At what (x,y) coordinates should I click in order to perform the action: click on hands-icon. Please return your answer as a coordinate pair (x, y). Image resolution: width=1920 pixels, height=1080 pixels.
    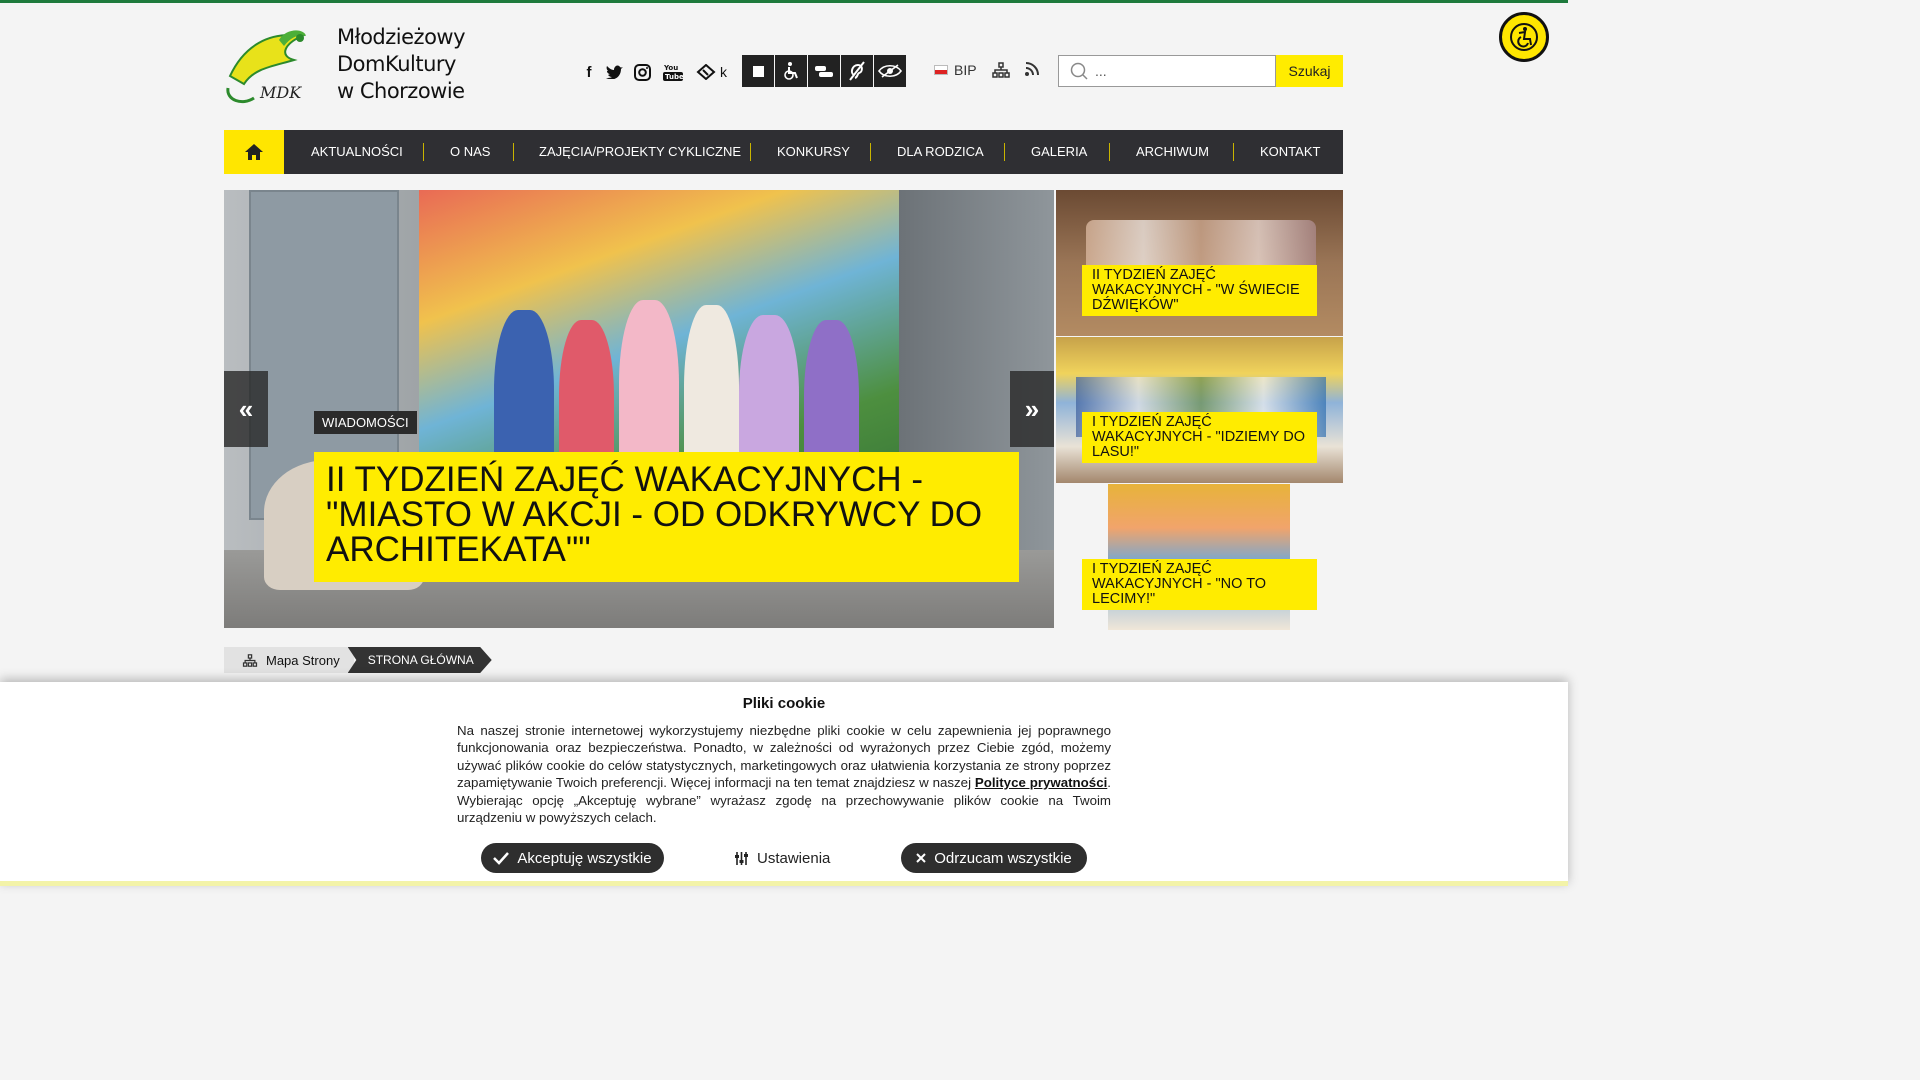
    Looking at the image, I should click on (824, 71).